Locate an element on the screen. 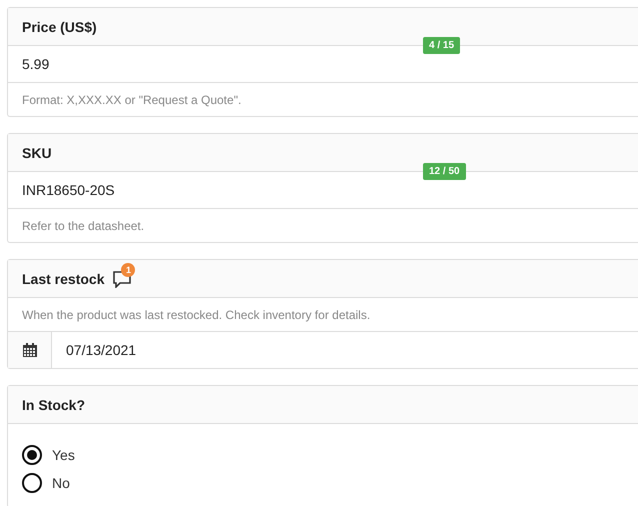 The width and height of the screenshot is (638, 506). help-text: When the product was last restocked. Check inventory for details. is located at coordinates (323, 315).